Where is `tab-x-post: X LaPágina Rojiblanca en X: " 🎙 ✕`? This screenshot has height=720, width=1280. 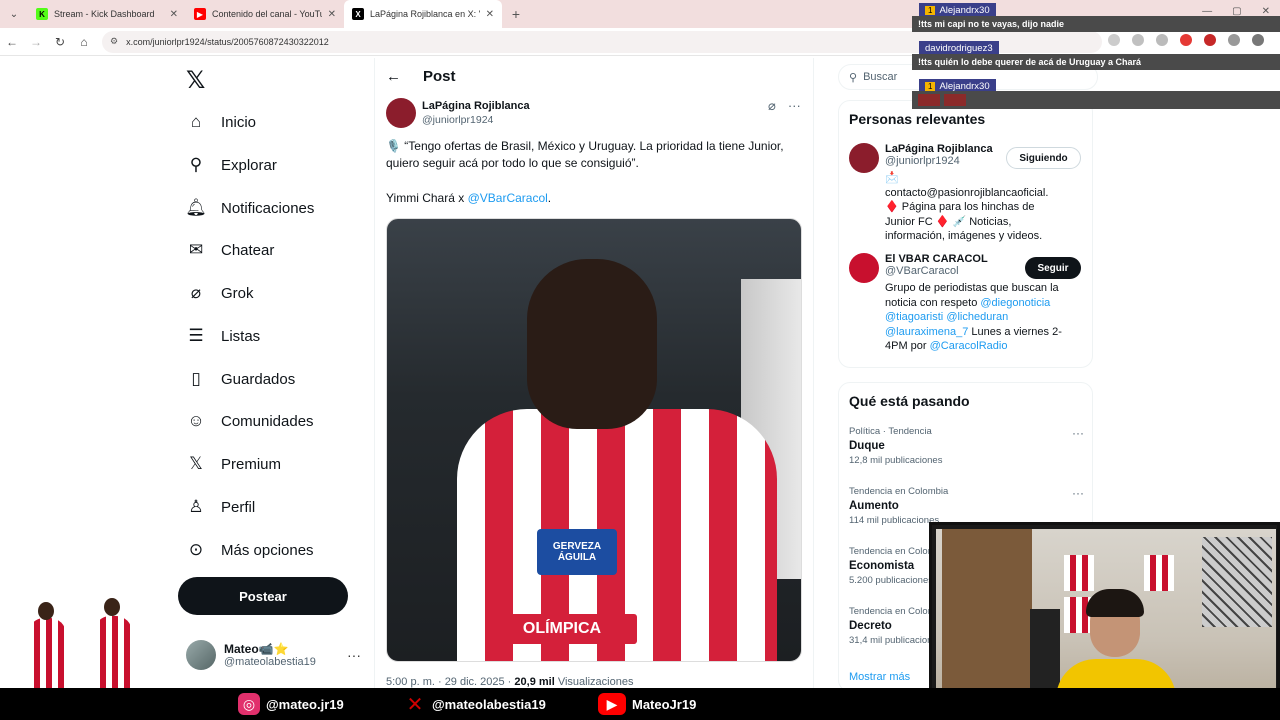 tab-x-post: X LaPágina Rojiblanca en X: " 🎙 ✕ is located at coordinates (423, 14).